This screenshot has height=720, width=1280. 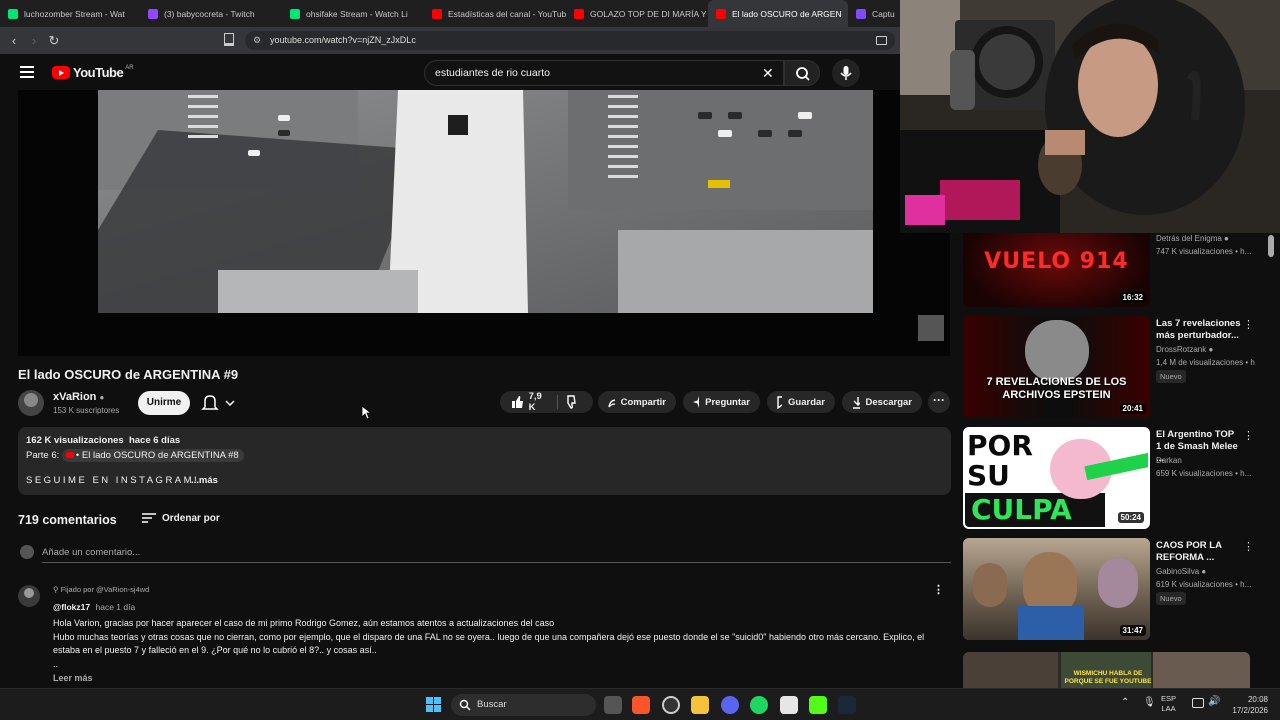 I want to click on volume-icon: 🔊, so click(x=1214, y=701).